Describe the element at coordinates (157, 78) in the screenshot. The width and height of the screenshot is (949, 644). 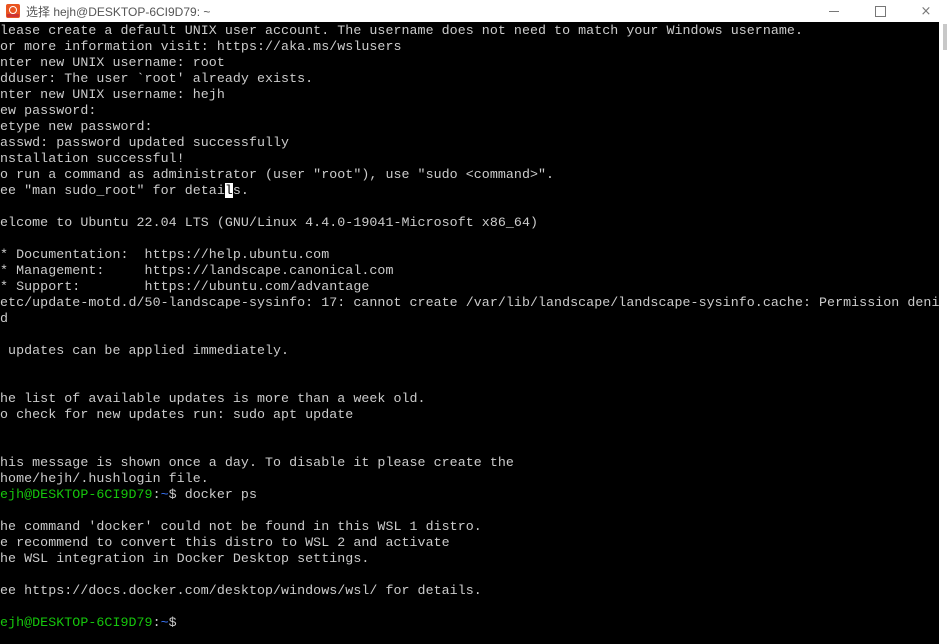
I see `terminal-line: adduser: The user `root' already exists.` at that location.